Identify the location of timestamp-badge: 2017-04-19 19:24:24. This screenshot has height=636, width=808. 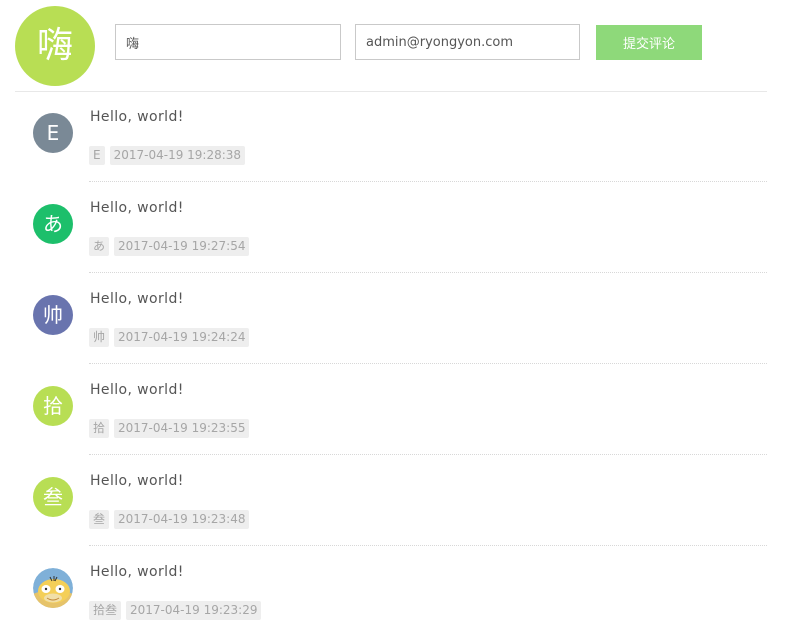
(182, 337).